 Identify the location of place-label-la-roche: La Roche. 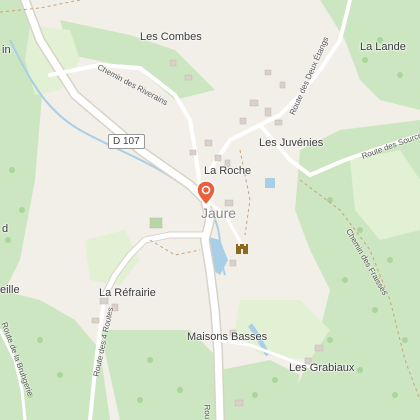
(228, 171).